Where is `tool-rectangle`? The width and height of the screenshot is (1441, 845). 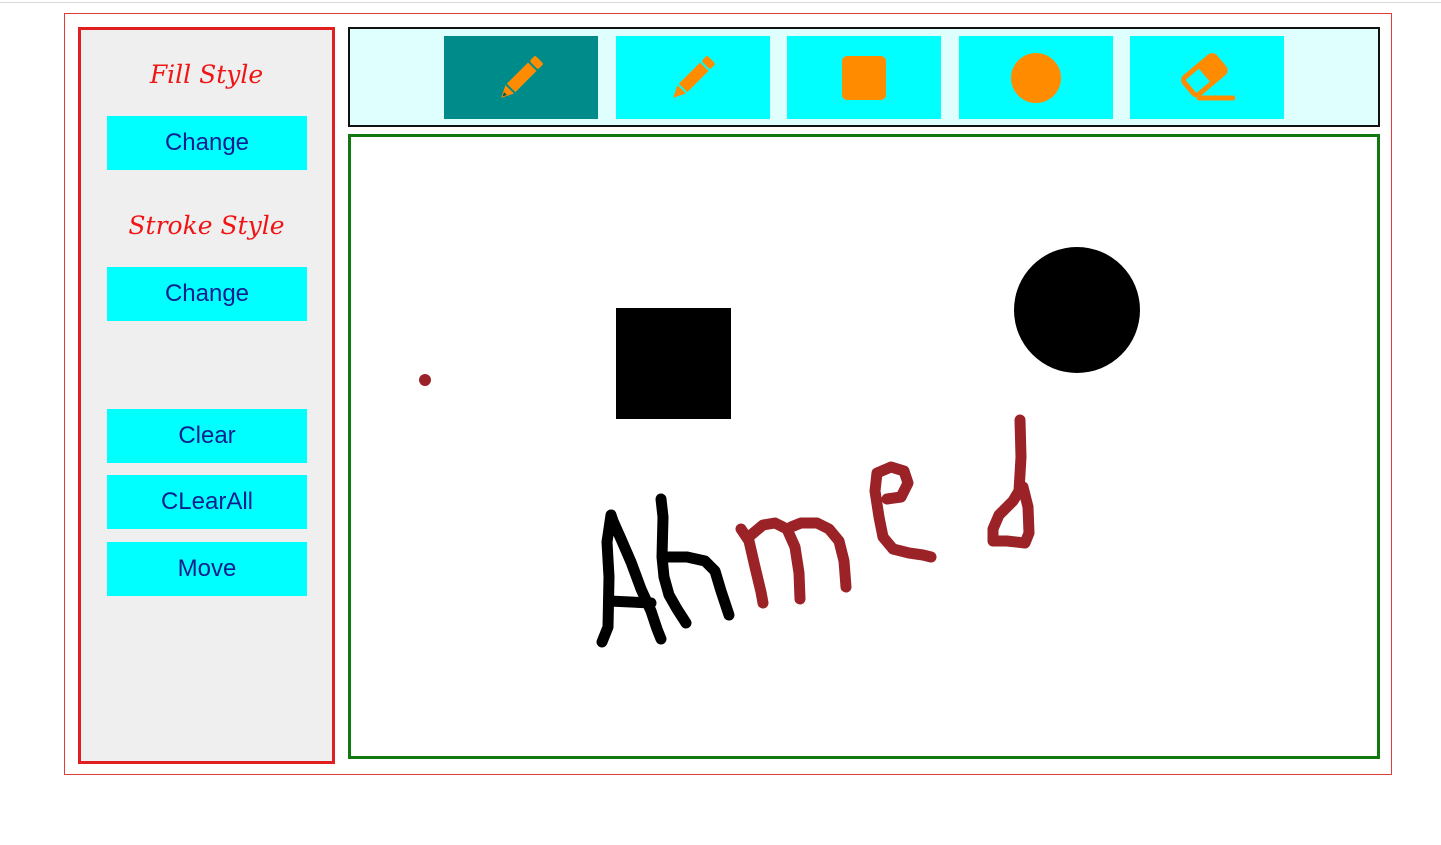 tool-rectangle is located at coordinates (864, 77).